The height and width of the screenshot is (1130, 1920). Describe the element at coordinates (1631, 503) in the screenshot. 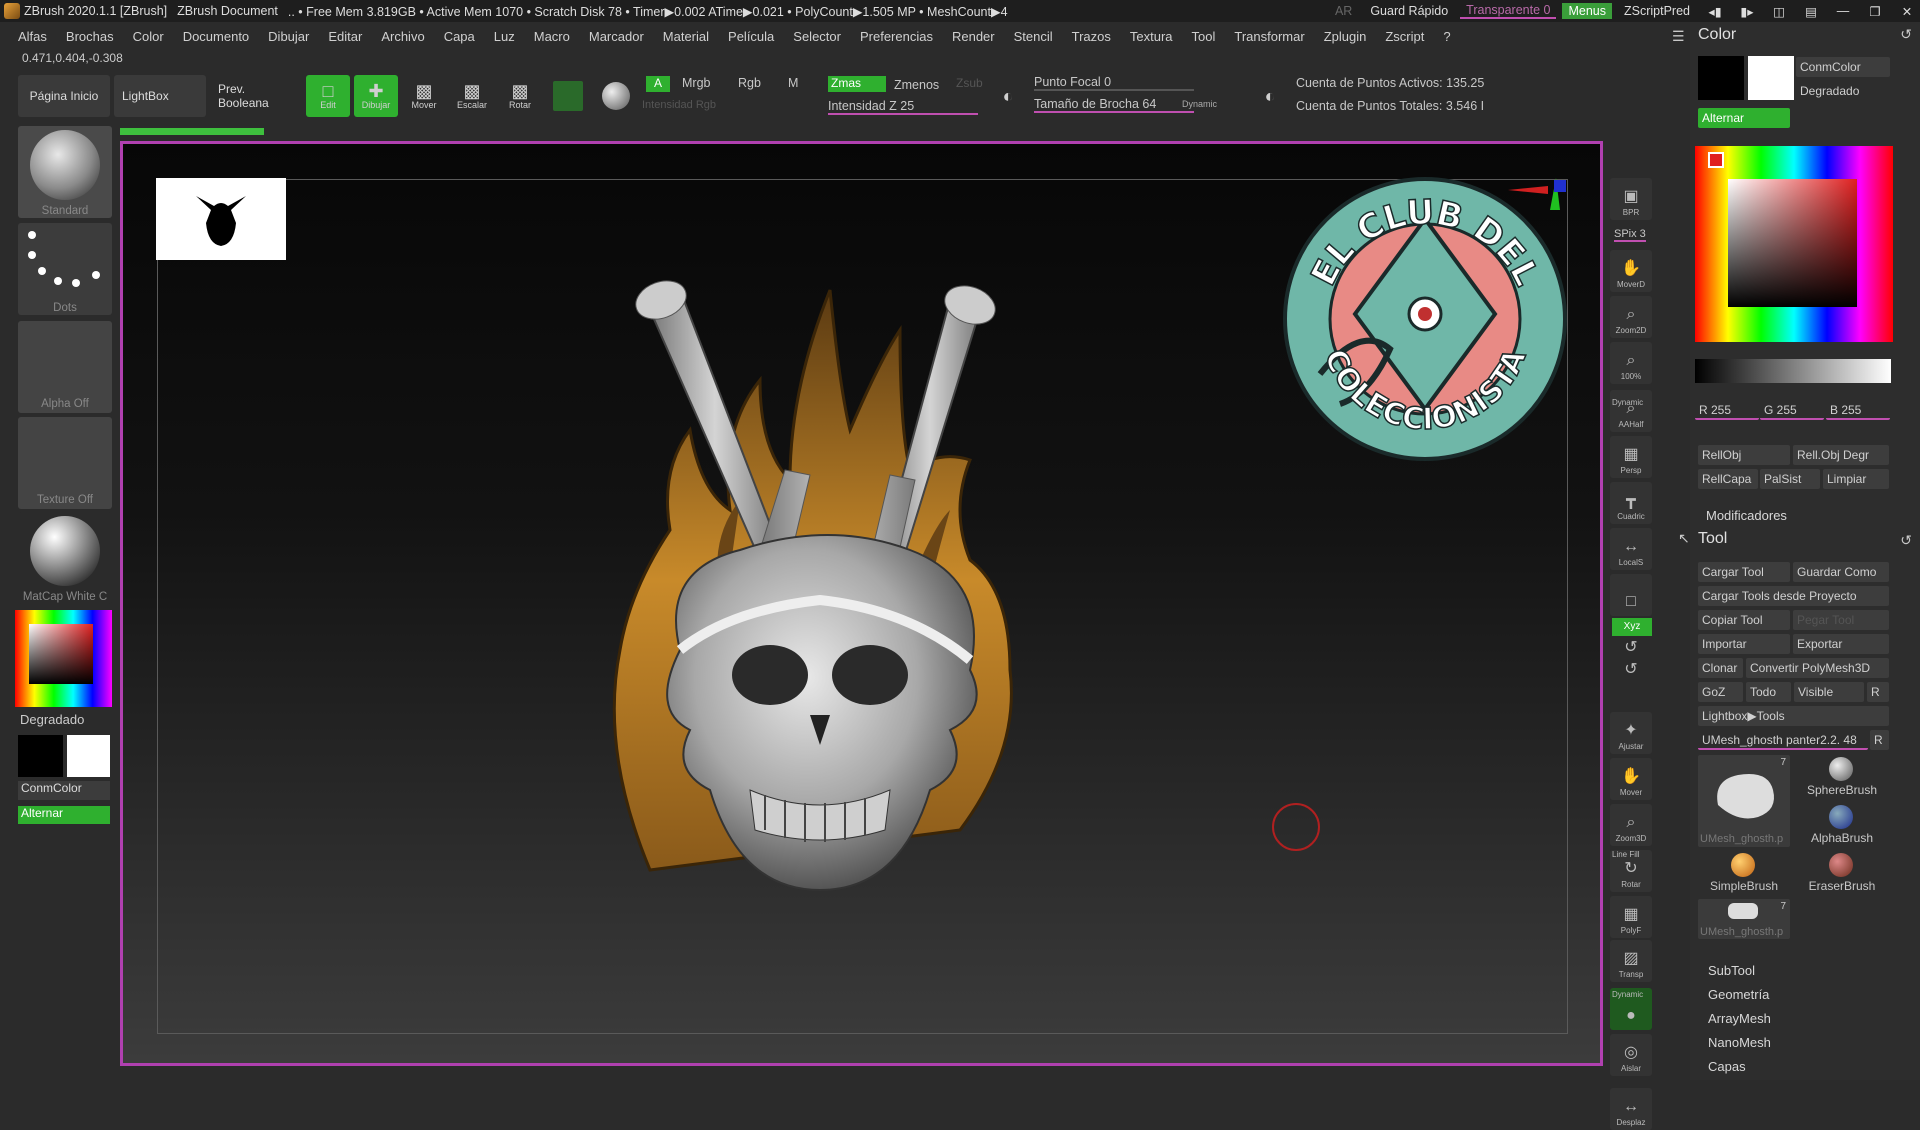

I see `right-tool-cuadric: ┳ Cuadric` at that location.